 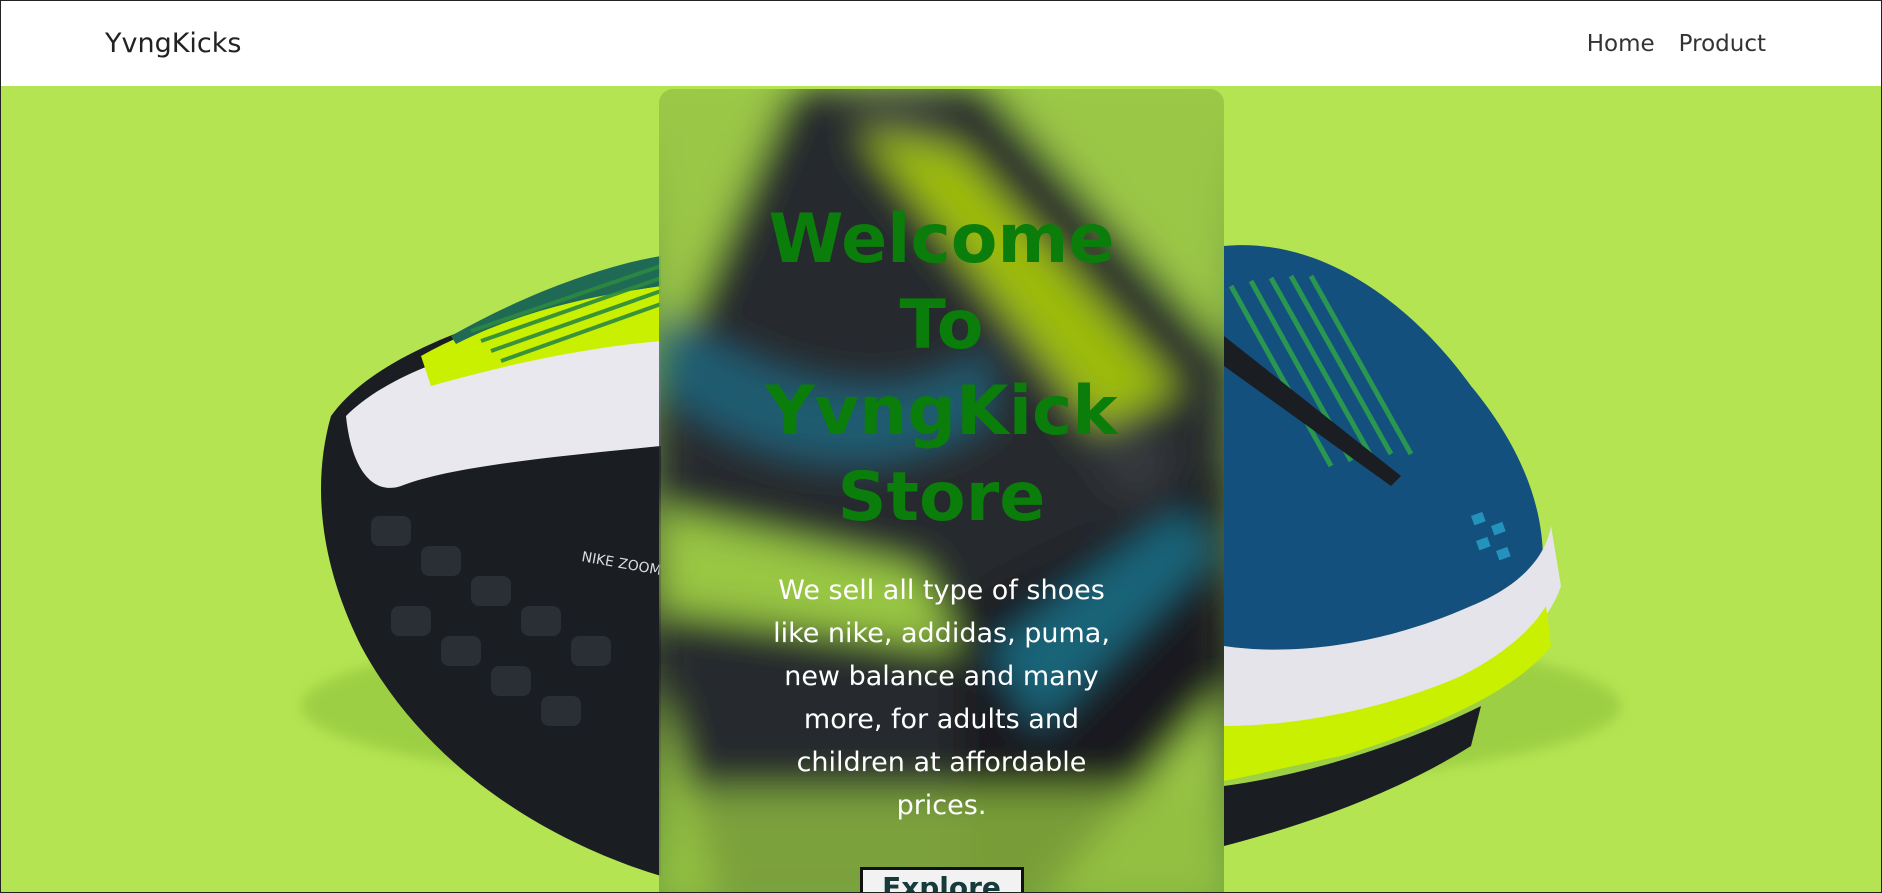 I want to click on nav-link-home: Home, so click(x=1621, y=44).